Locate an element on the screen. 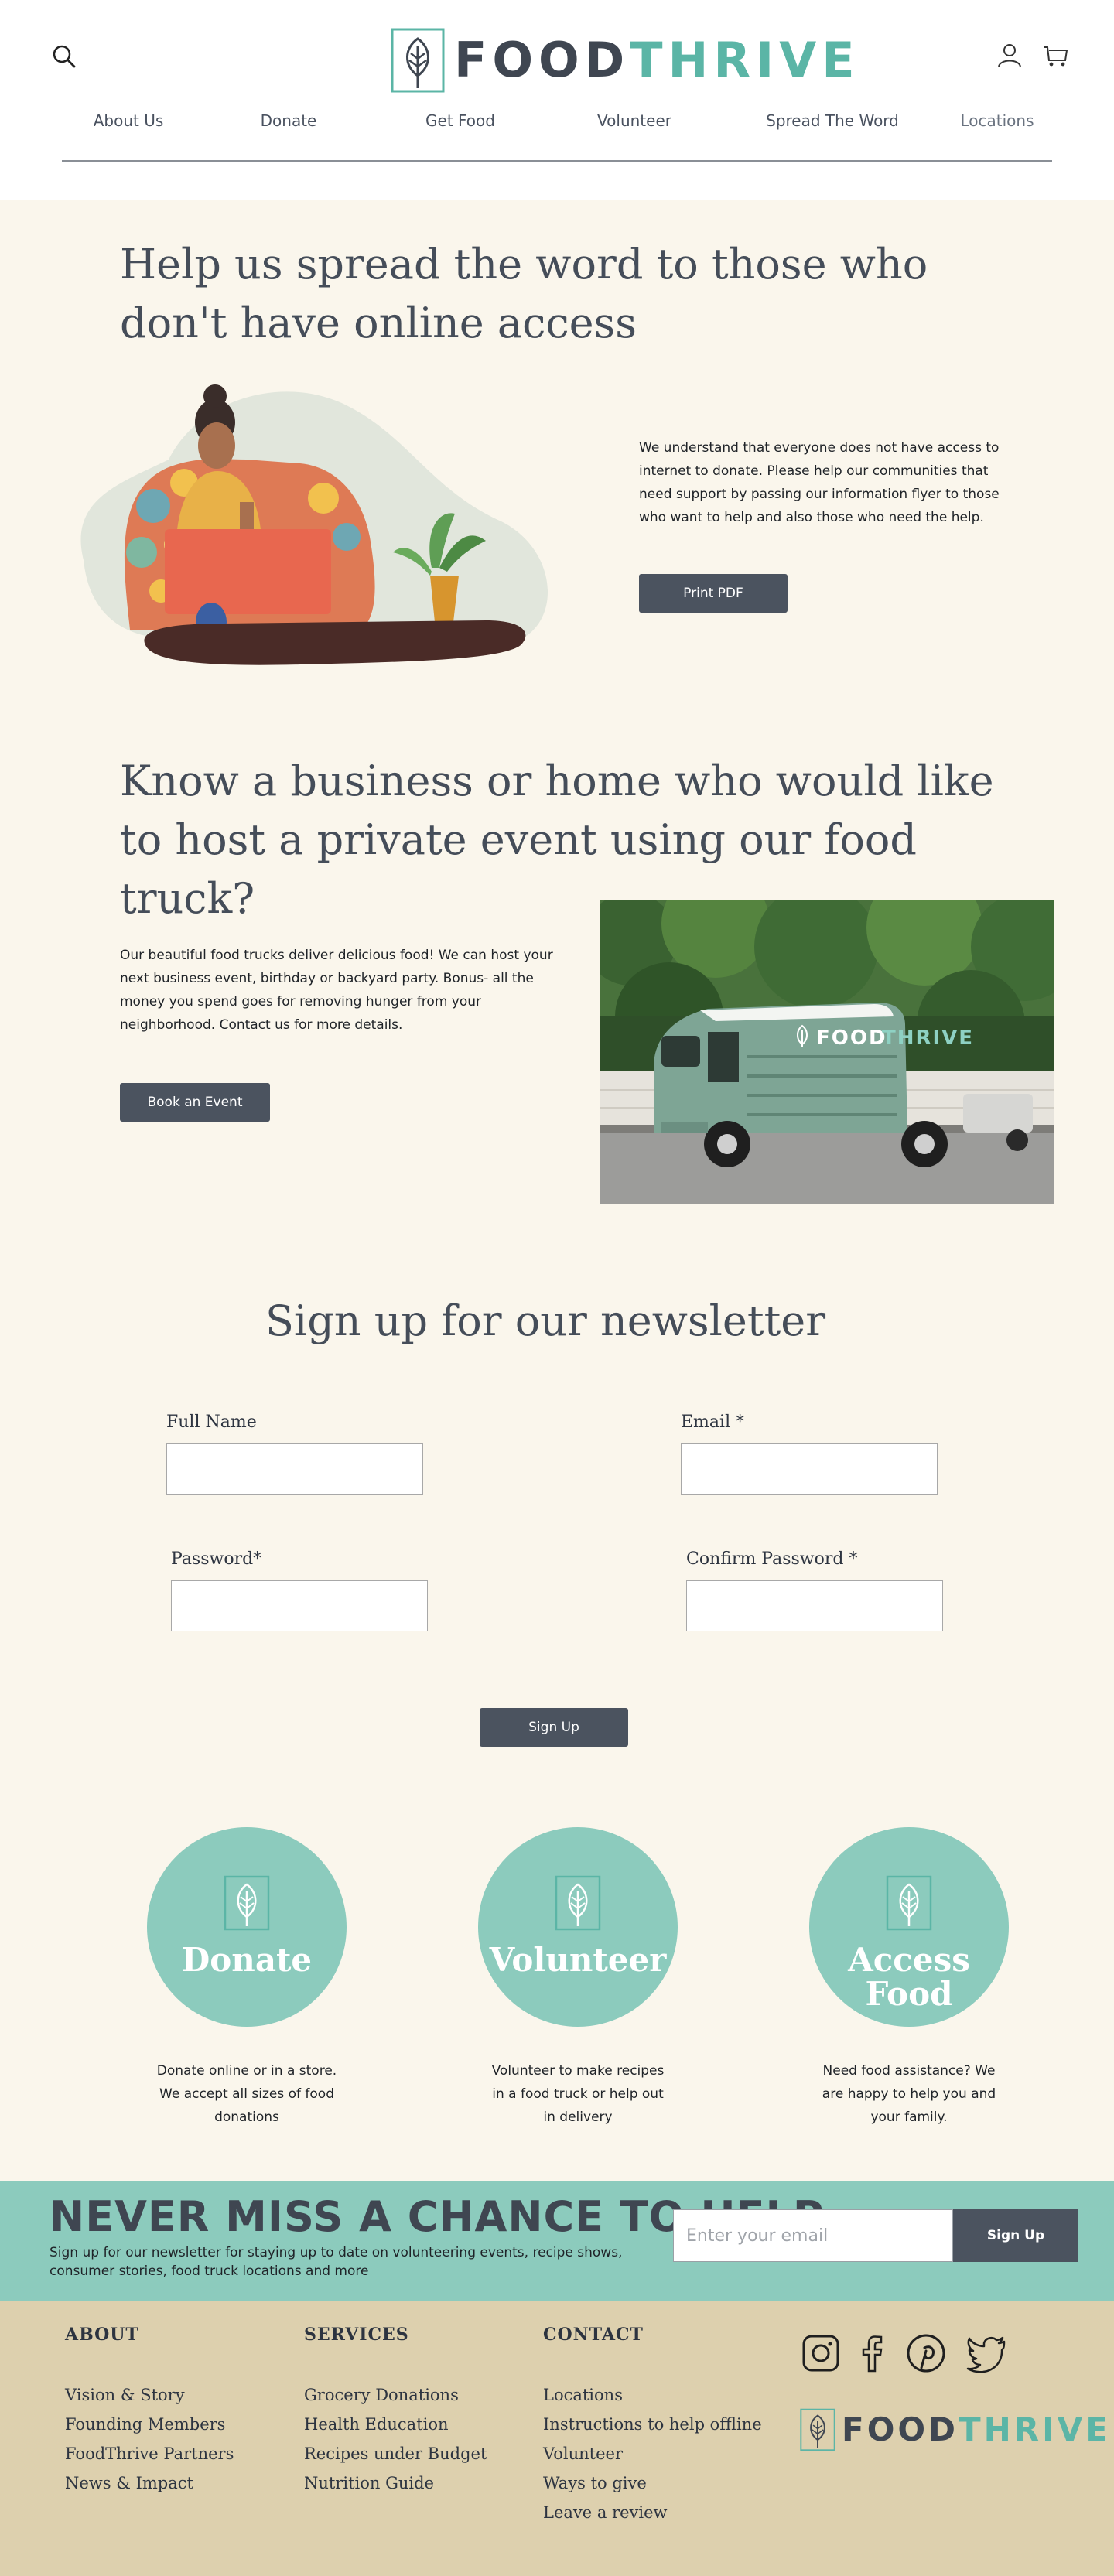 This screenshot has width=1114, height=2576. nav-spread-the-word: Spread The Word is located at coordinates (832, 120).